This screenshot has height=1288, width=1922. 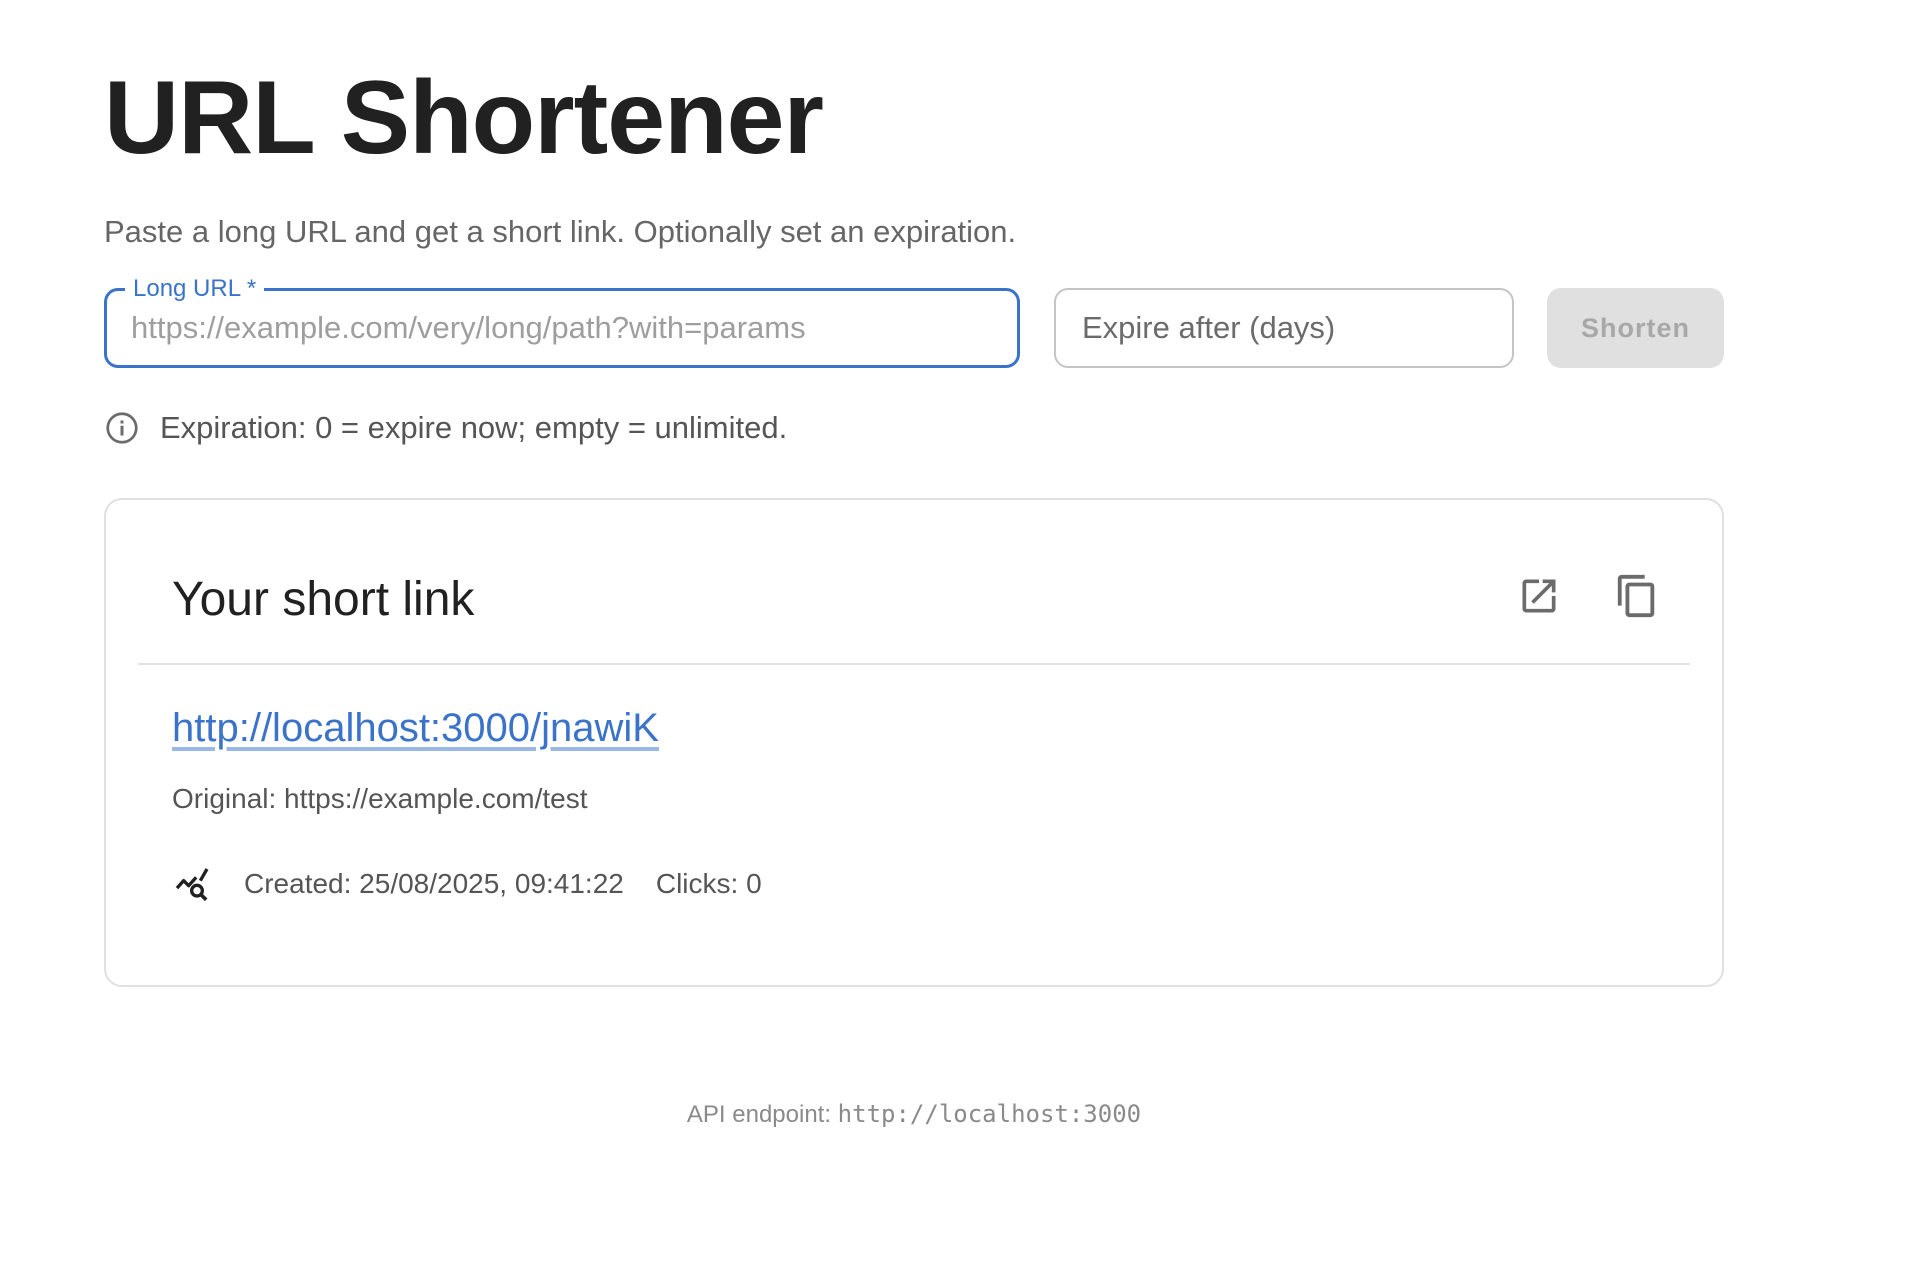 What do you see at coordinates (914, 664) in the screenshot?
I see `card-divider` at bounding box center [914, 664].